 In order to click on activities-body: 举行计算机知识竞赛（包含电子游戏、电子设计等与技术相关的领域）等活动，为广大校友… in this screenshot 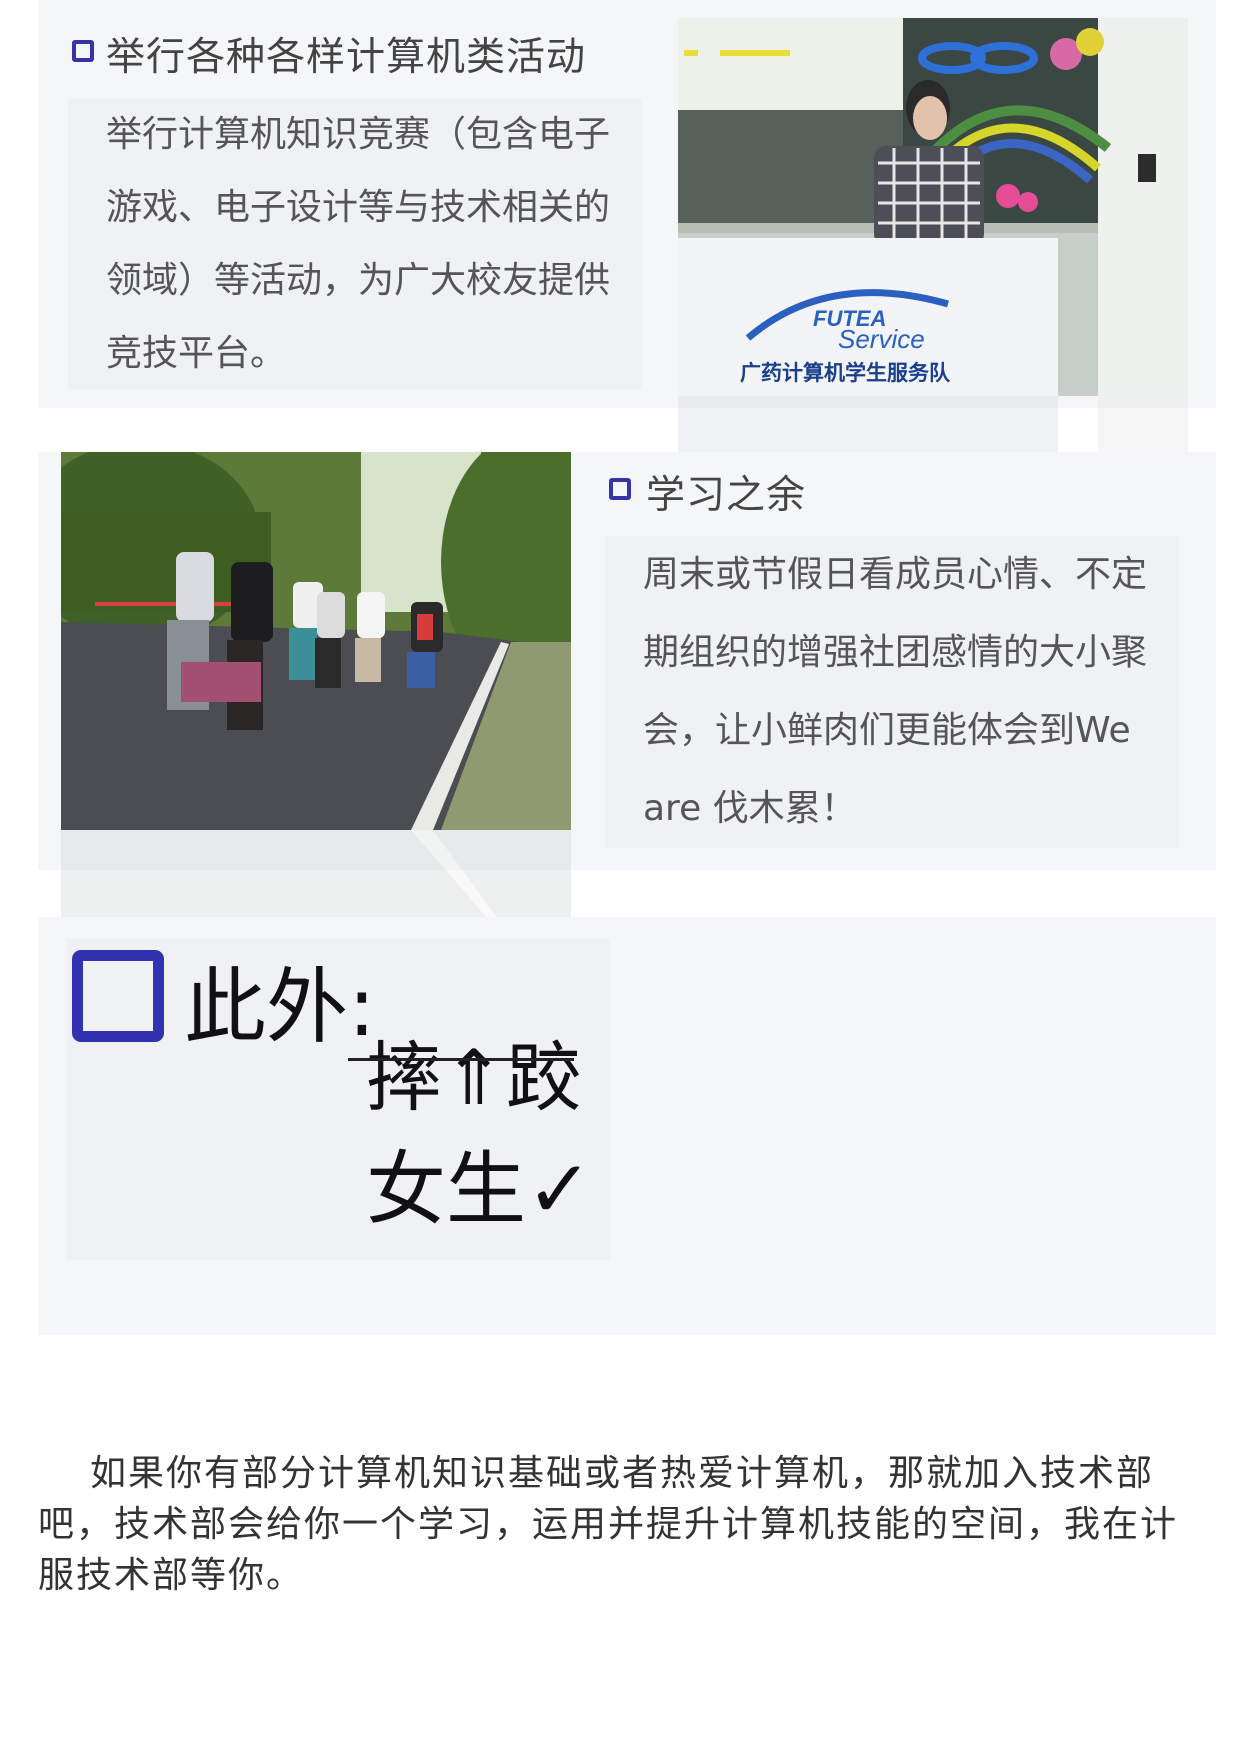, I will do `click(355, 244)`.